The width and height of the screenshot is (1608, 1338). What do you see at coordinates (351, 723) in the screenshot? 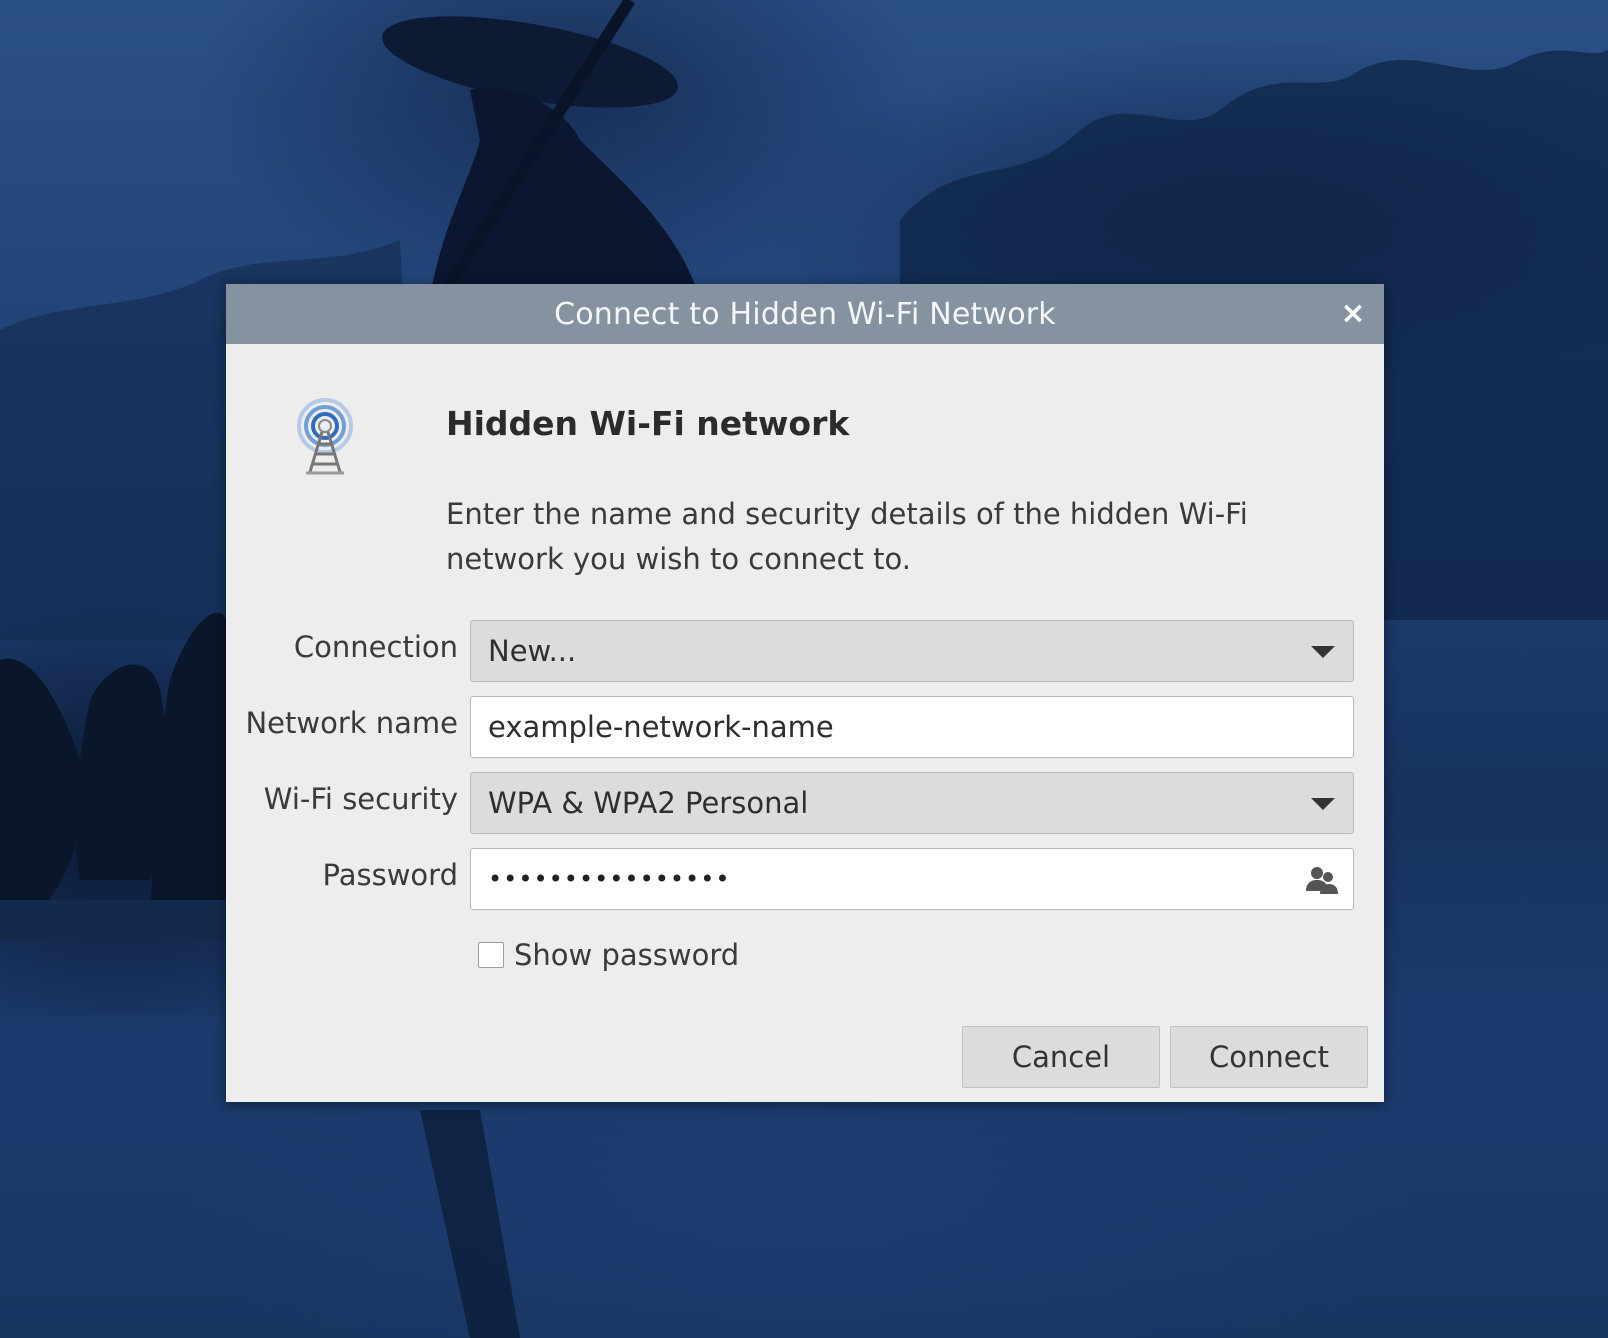
I see `network-name-label: Network name` at bounding box center [351, 723].